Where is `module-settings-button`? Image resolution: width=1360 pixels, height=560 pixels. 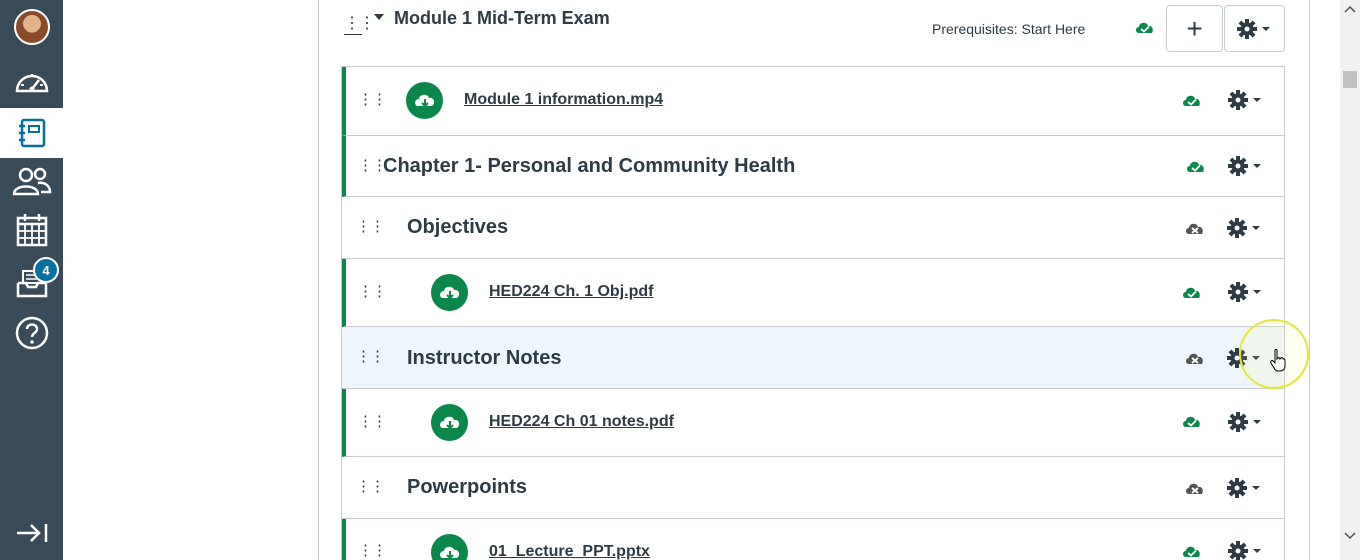 module-settings-button is located at coordinates (1254, 28).